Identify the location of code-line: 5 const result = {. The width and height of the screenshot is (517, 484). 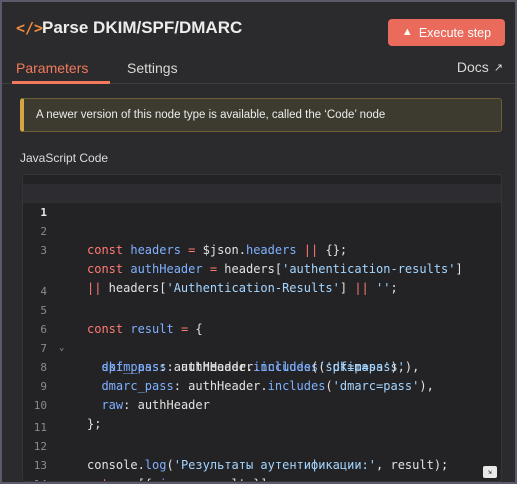
(262, 309).